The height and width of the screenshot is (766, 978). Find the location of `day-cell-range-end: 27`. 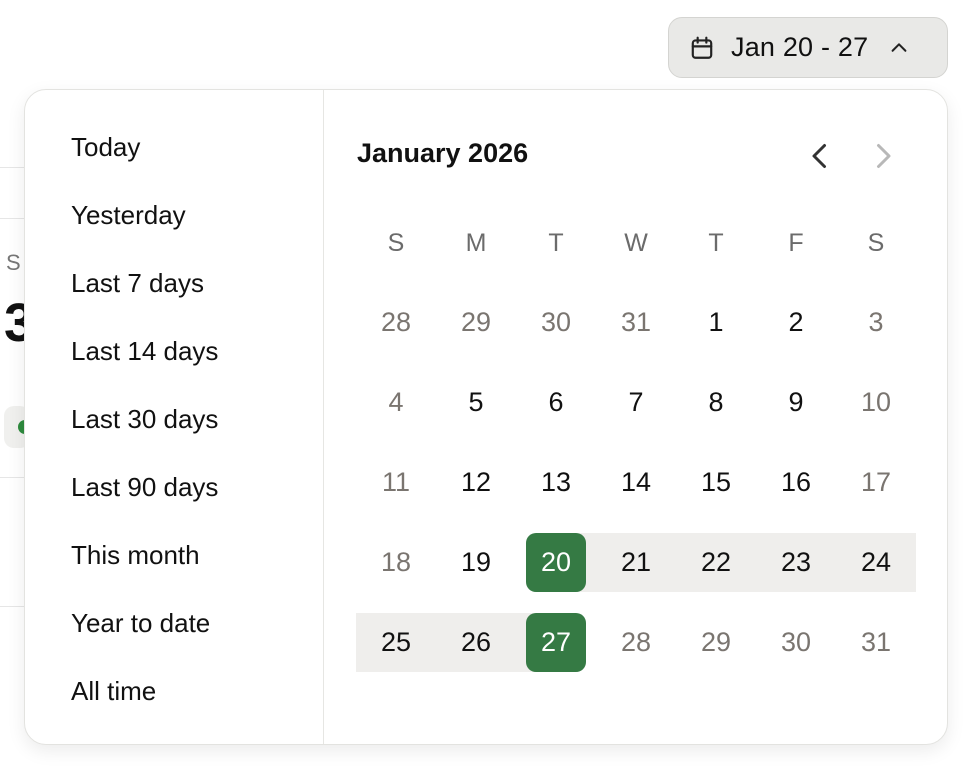

day-cell-range-end: 27 is located at coordinates (556, 642).